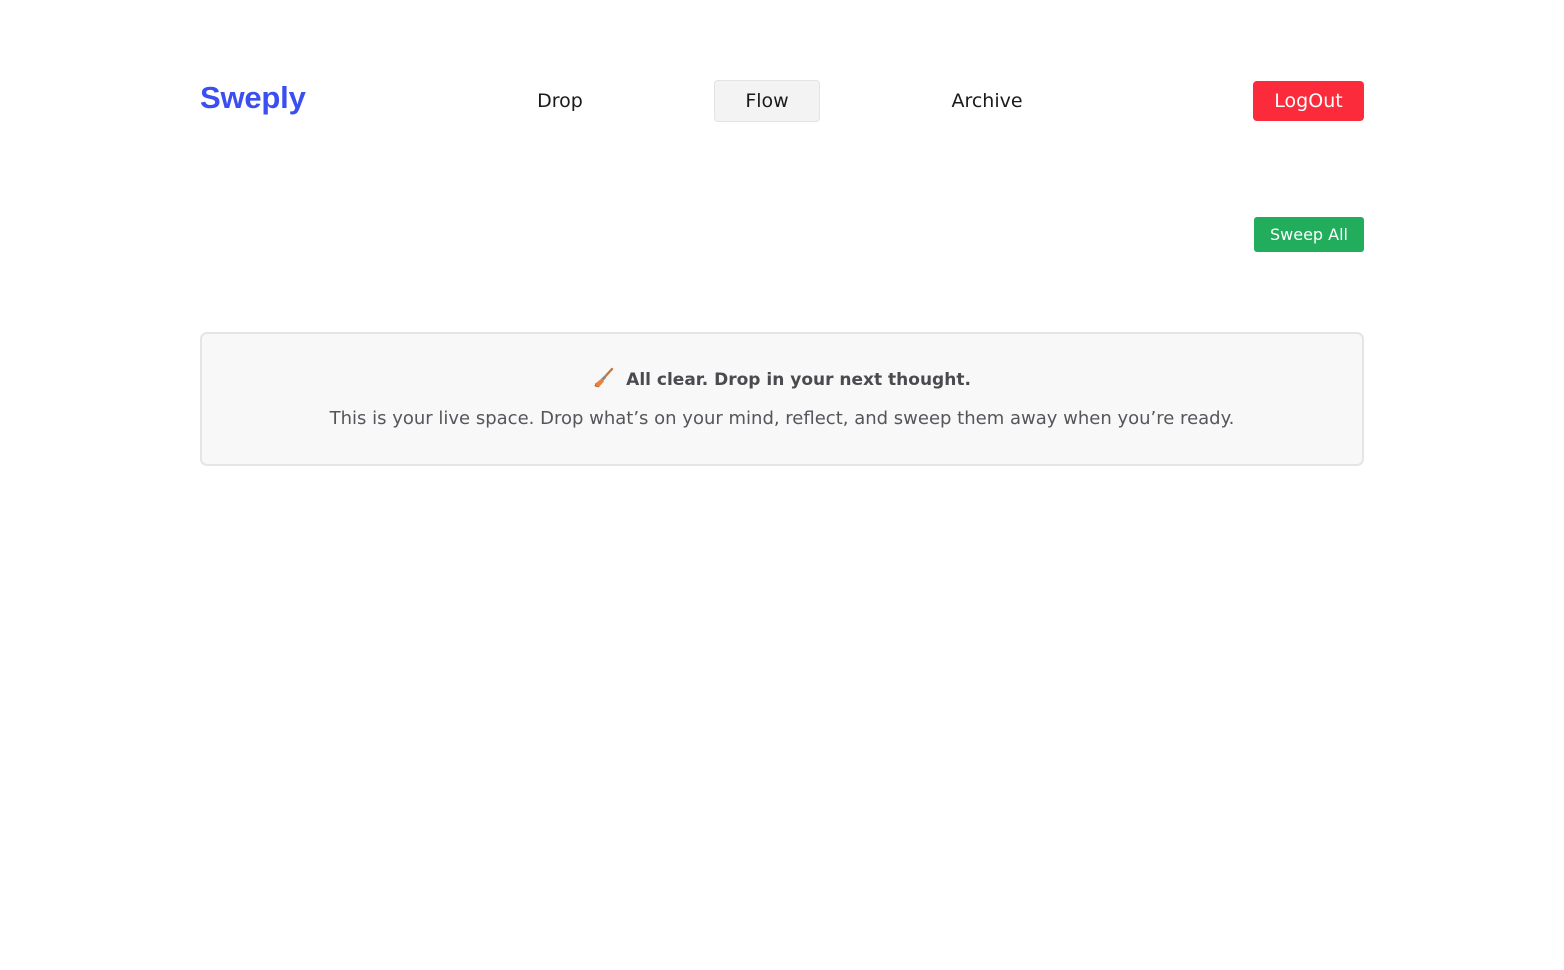 The height and width of the screenshot is (970, 1564). I want to click on nav-item-flow: Flow, so click(767, 101).